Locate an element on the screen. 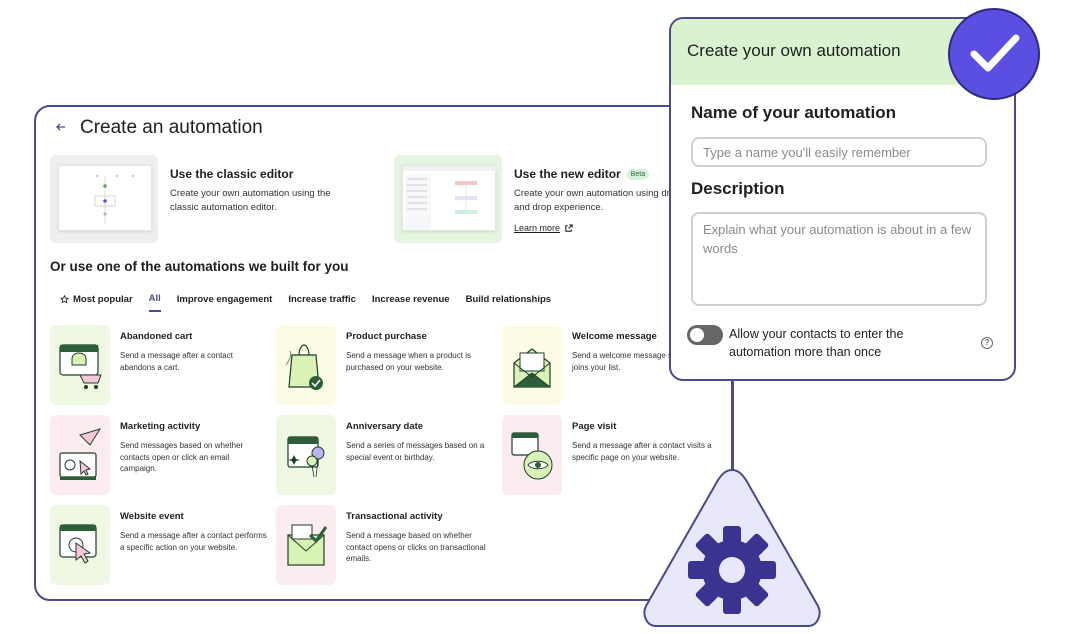  tile-title: Product purchase is located at coordinates (386, 336).